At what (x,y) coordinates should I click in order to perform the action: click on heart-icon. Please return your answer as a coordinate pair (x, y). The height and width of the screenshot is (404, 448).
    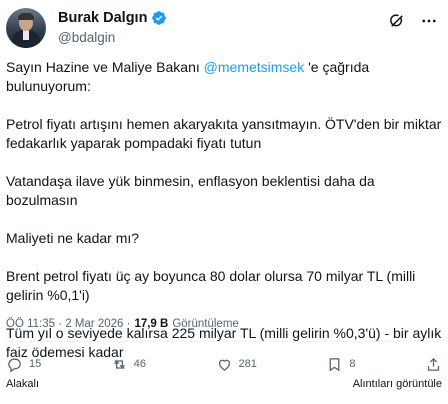
    Looking at the image, I should click on (224, 365).